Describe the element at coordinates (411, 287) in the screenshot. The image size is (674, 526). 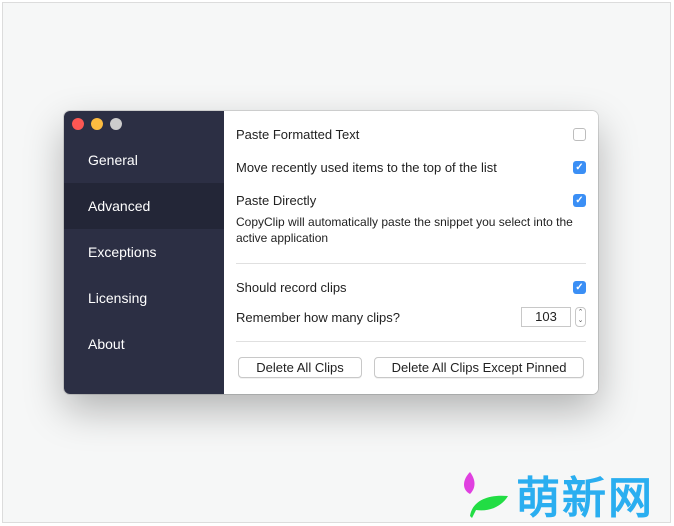
I see `record-clips-row: Should record clips ✓` at that location.